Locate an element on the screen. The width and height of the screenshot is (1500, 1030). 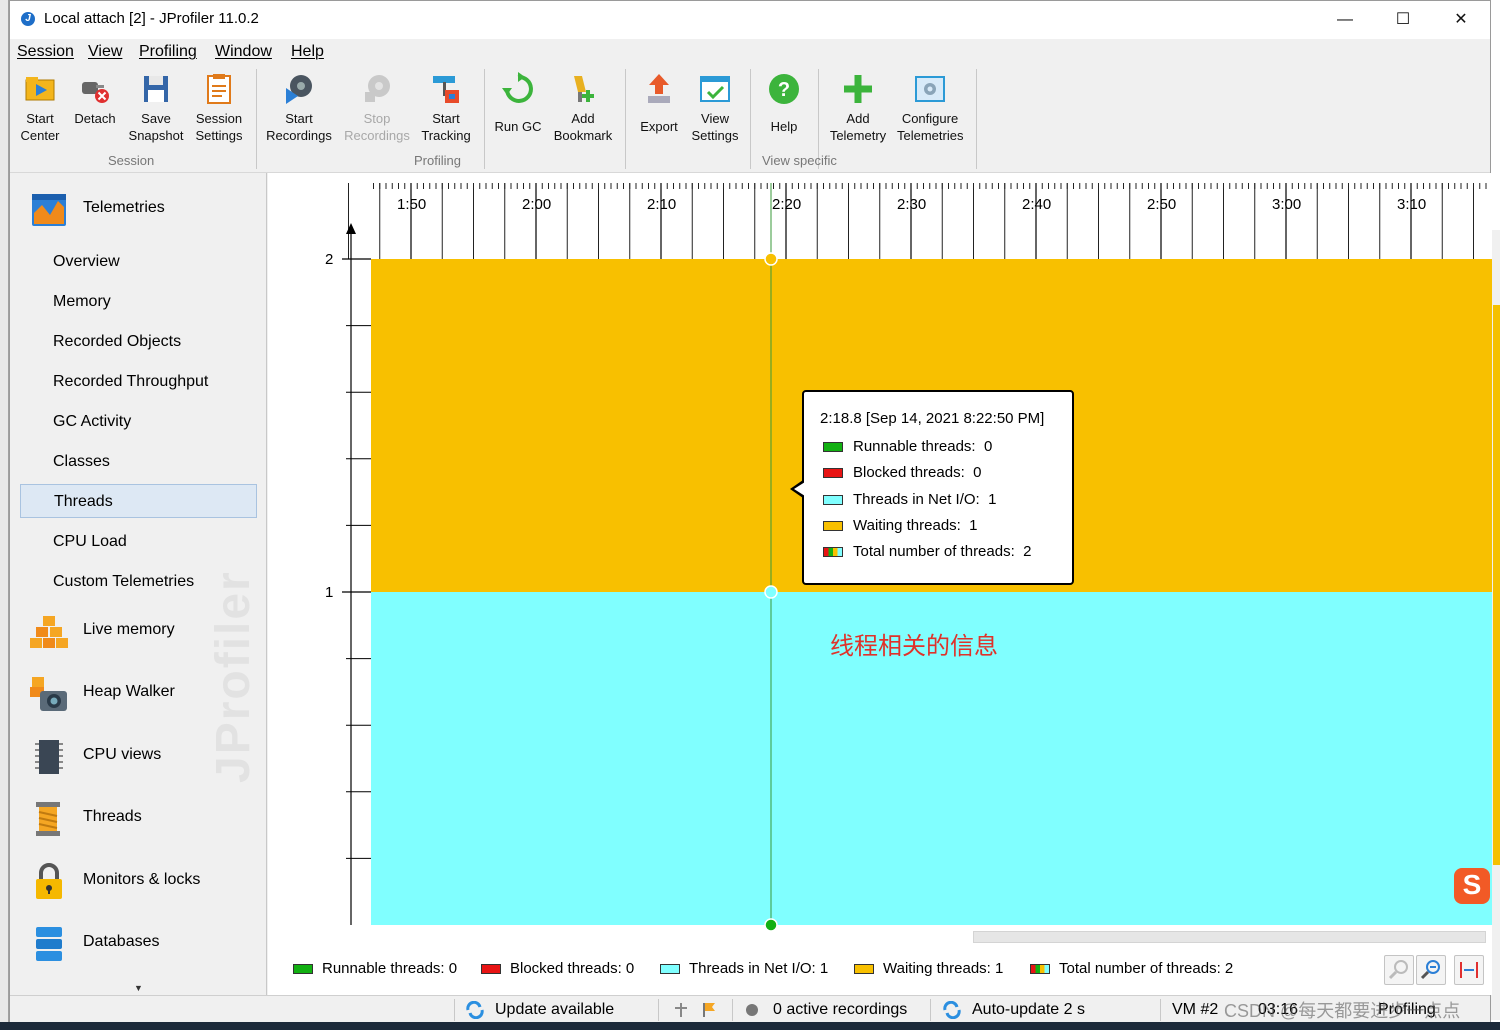
maximize-button: ☐ is located at coordinates (1403, 20).